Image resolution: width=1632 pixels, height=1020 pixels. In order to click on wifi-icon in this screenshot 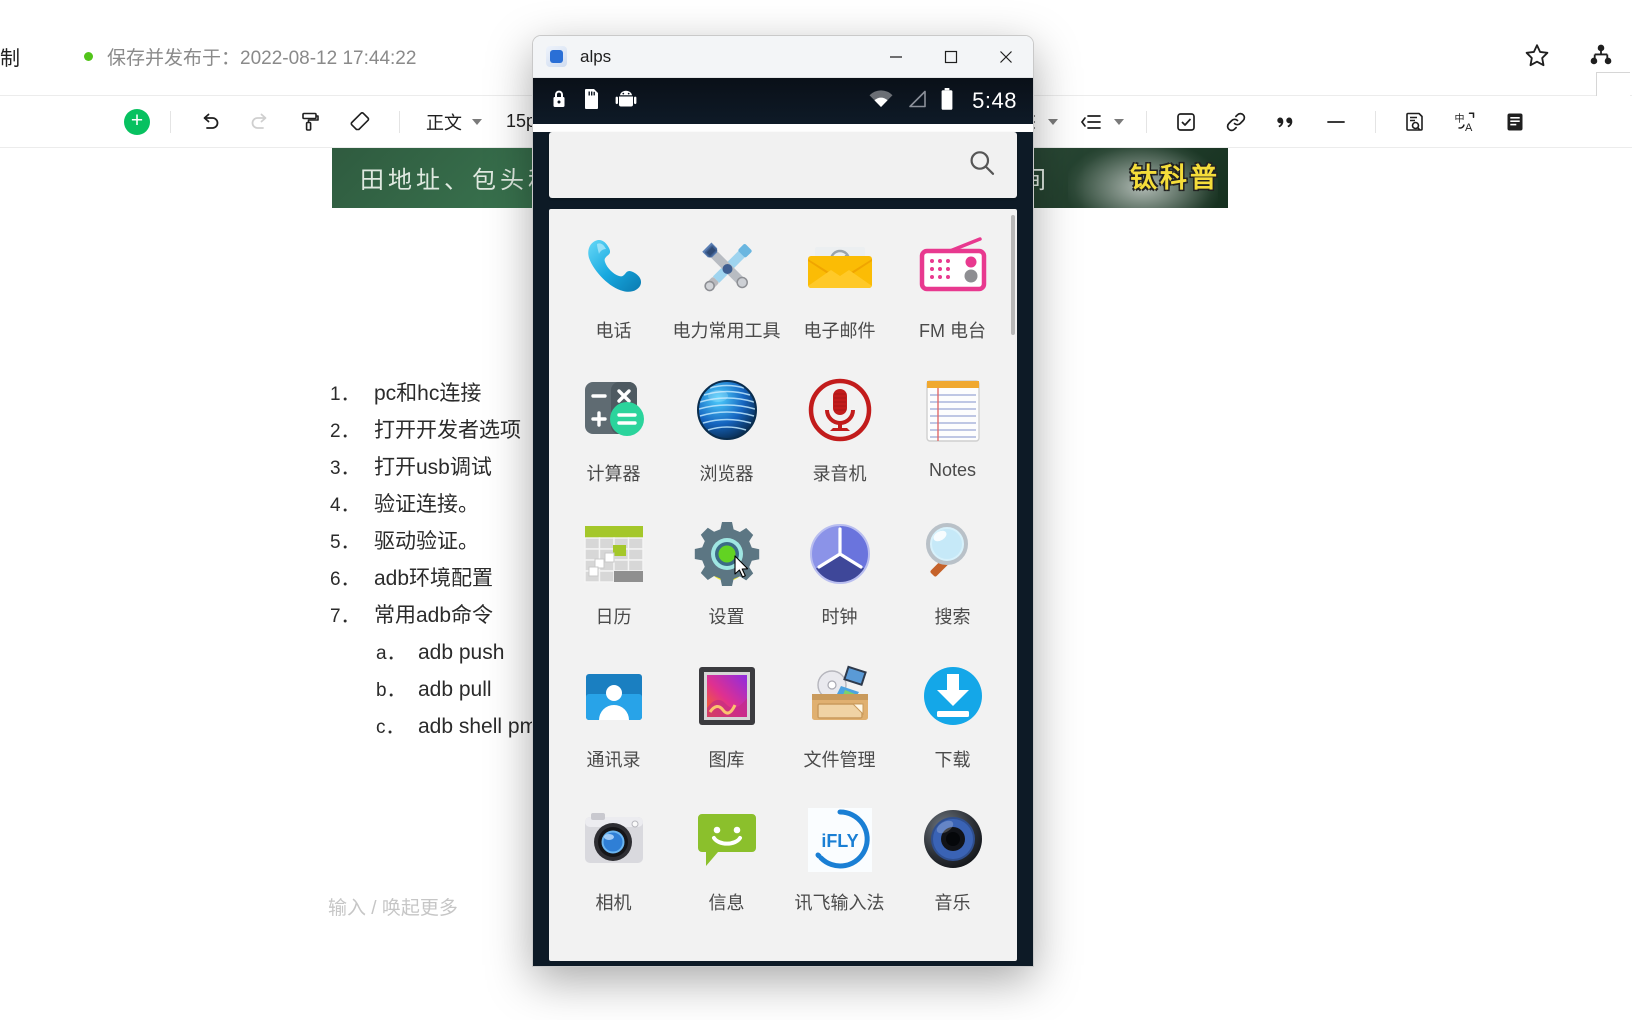, I will do `click(881, 101)`.